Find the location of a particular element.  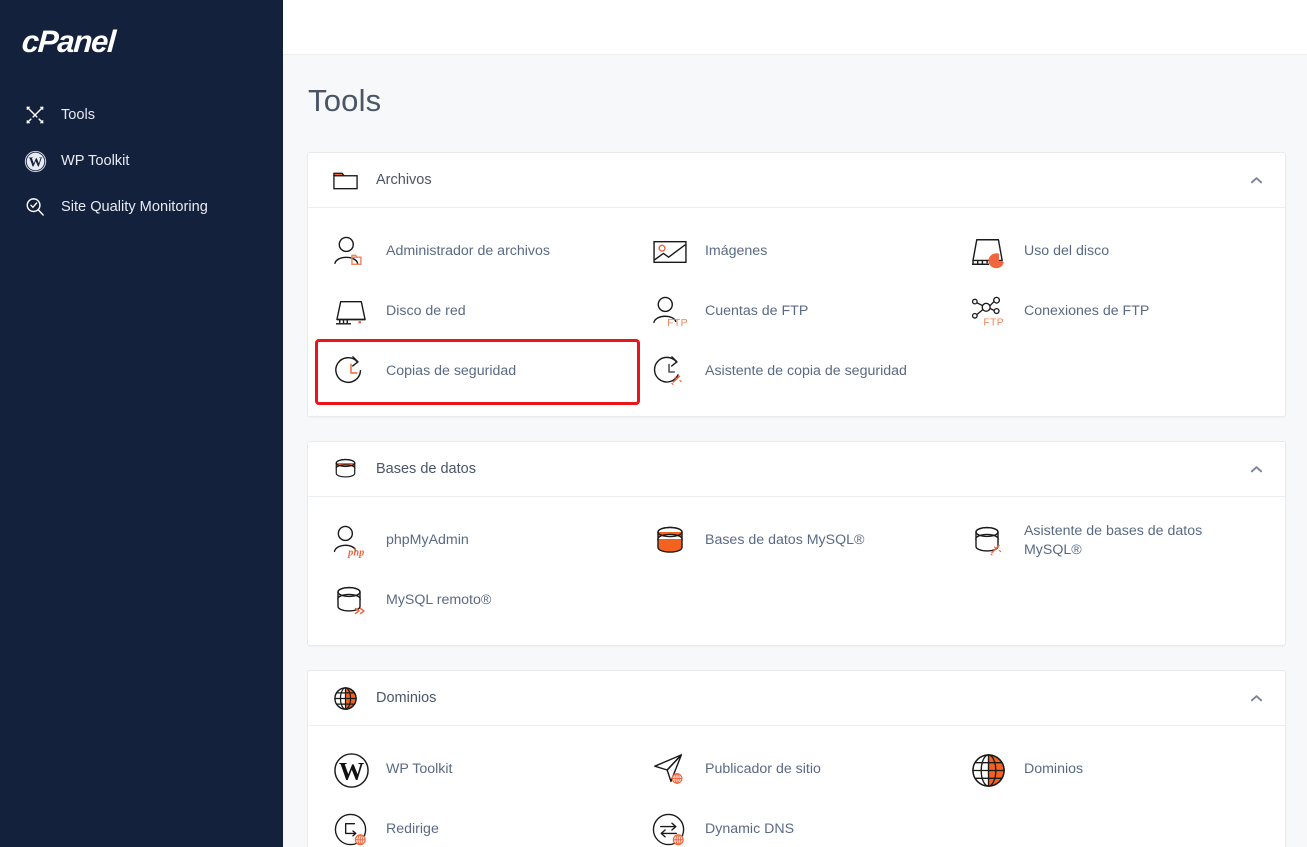

tool-administrador-de-archivos: Administrador de archivos is located at coordinates (477, 252).